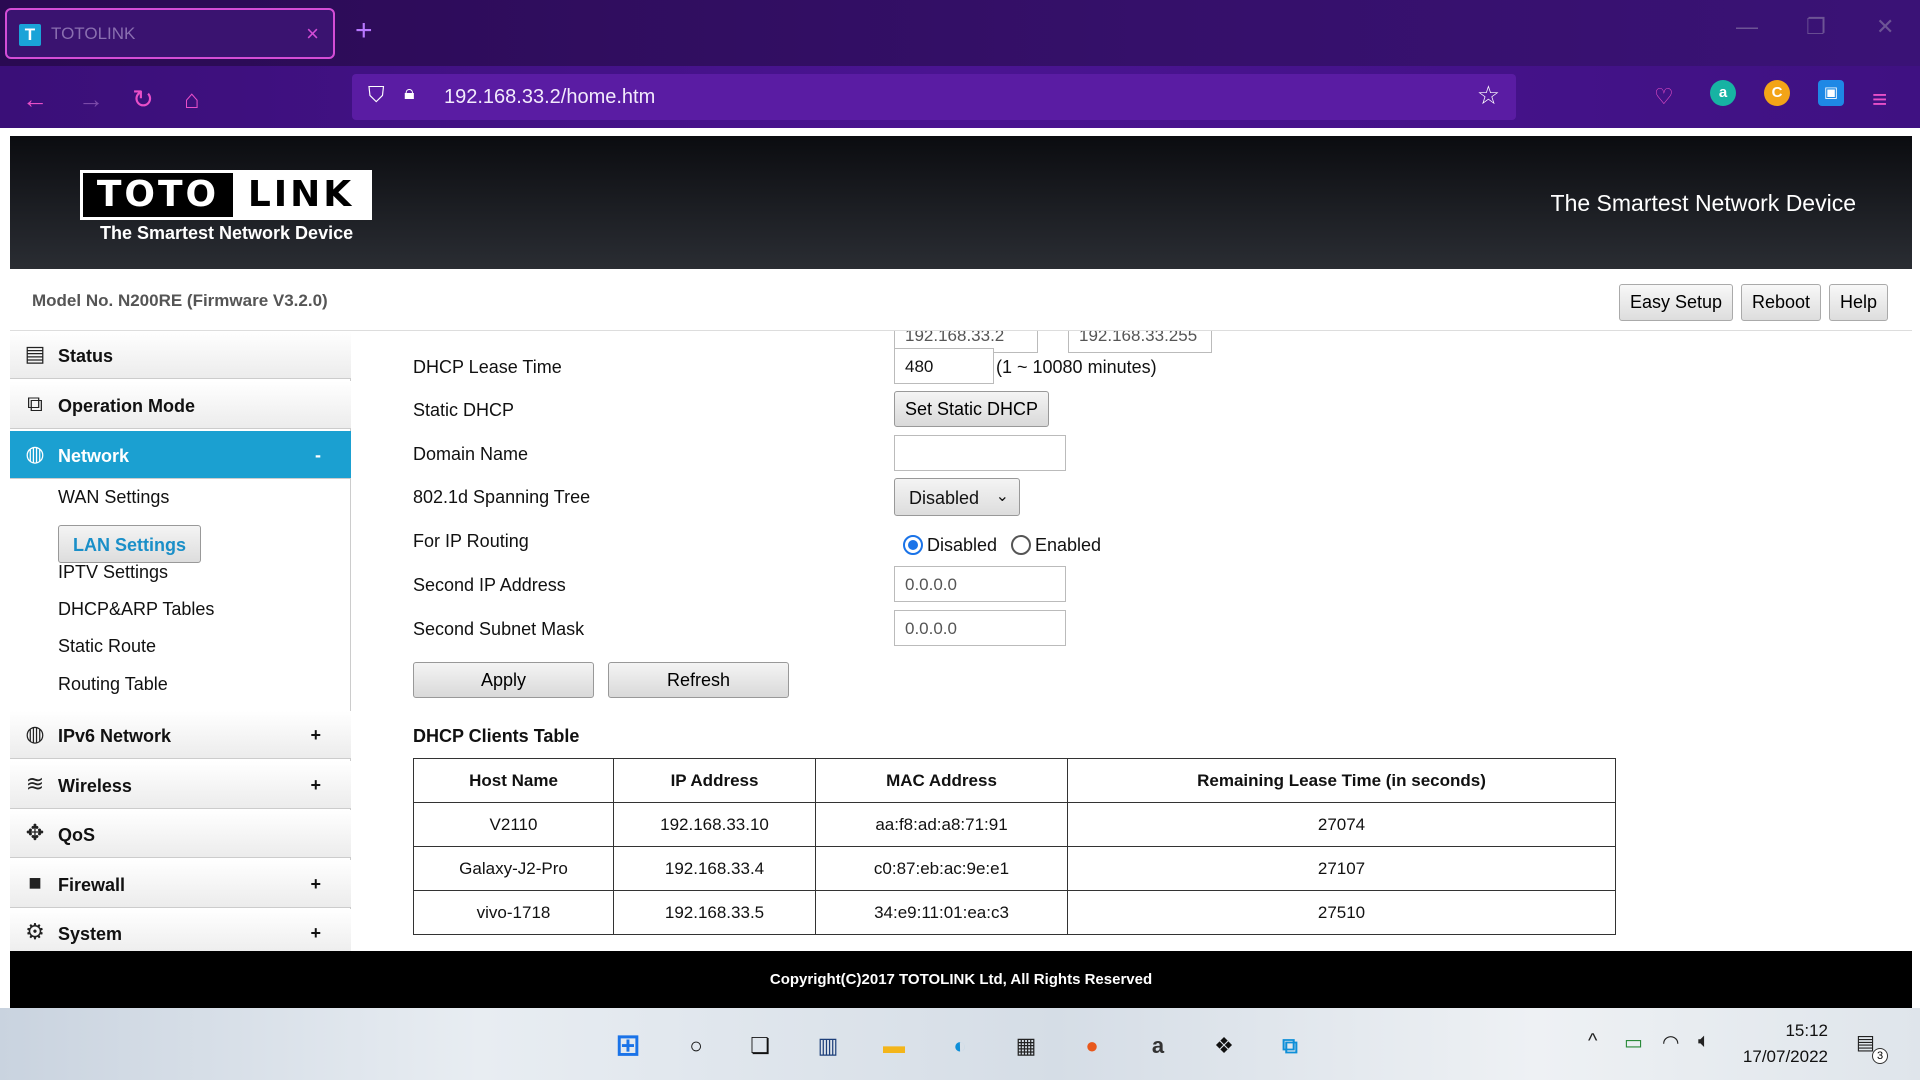 The image size is (1920, 1080). What do you see at coordinates (1676, 302) in the screenshot?
I see `easy-setup-button: Easy Setup` at bounding box center [1676, 302].